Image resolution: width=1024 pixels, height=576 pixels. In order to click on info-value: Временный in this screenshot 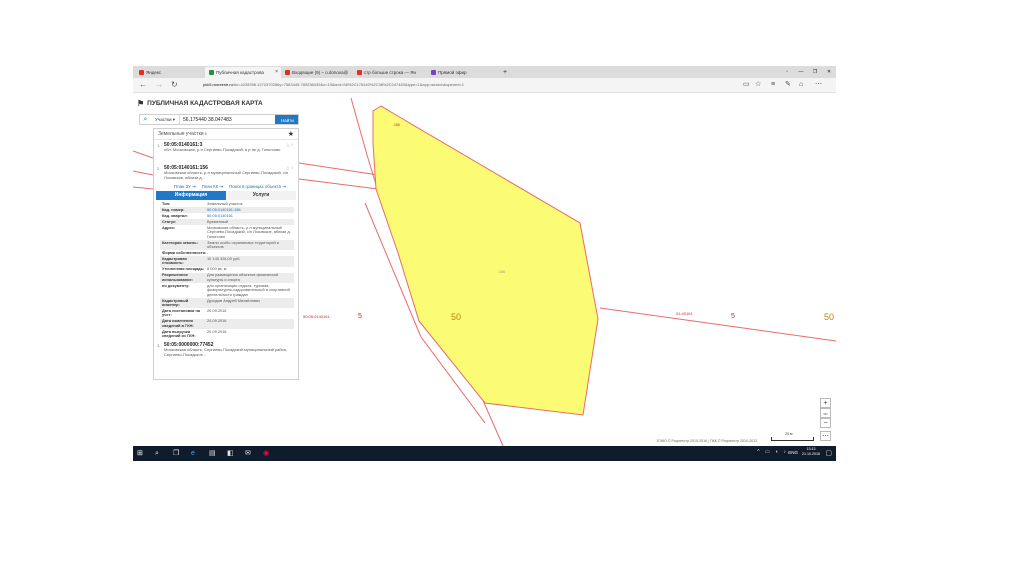, I will do `click(218, 221)`.